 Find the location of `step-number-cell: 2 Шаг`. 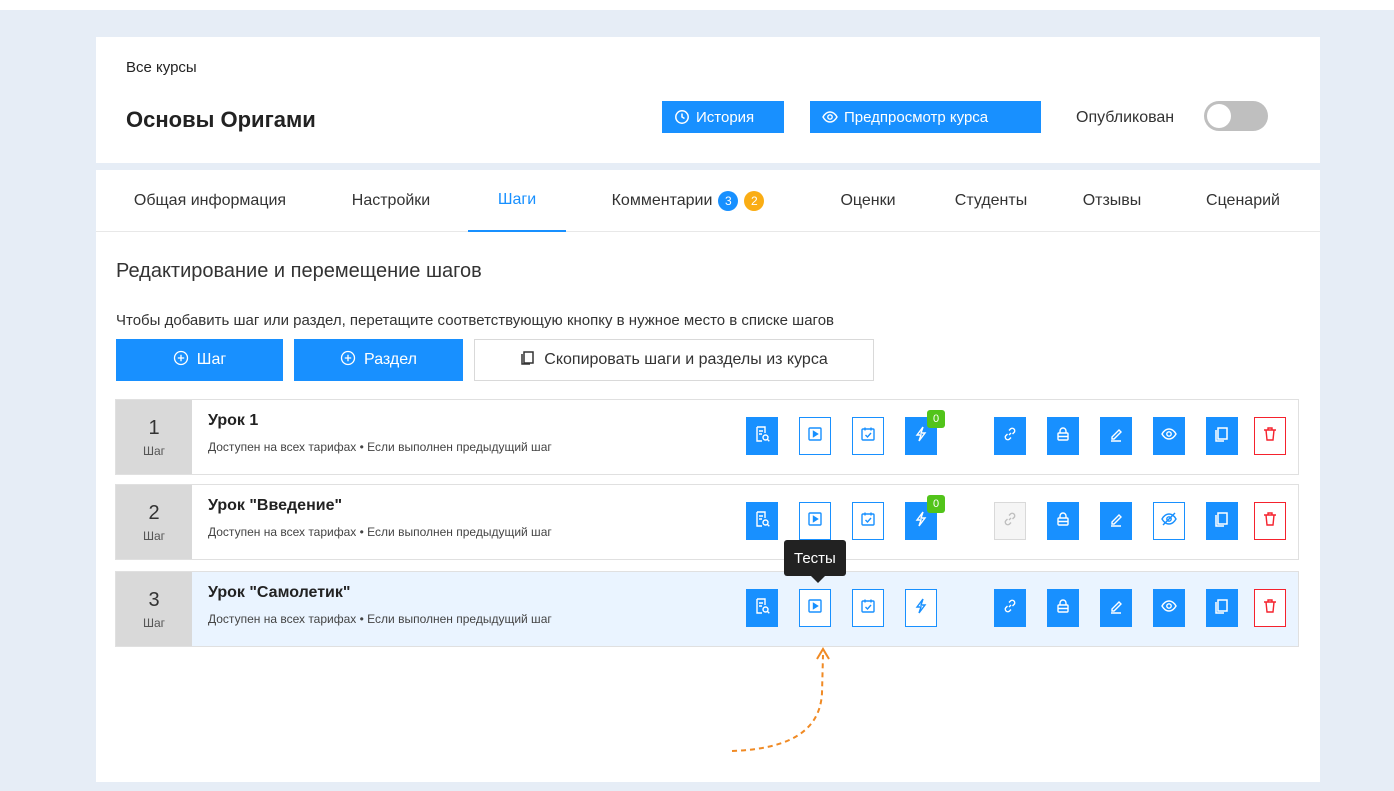

step-number-cell: 2 Шаг is located at coordinates (154, 522).